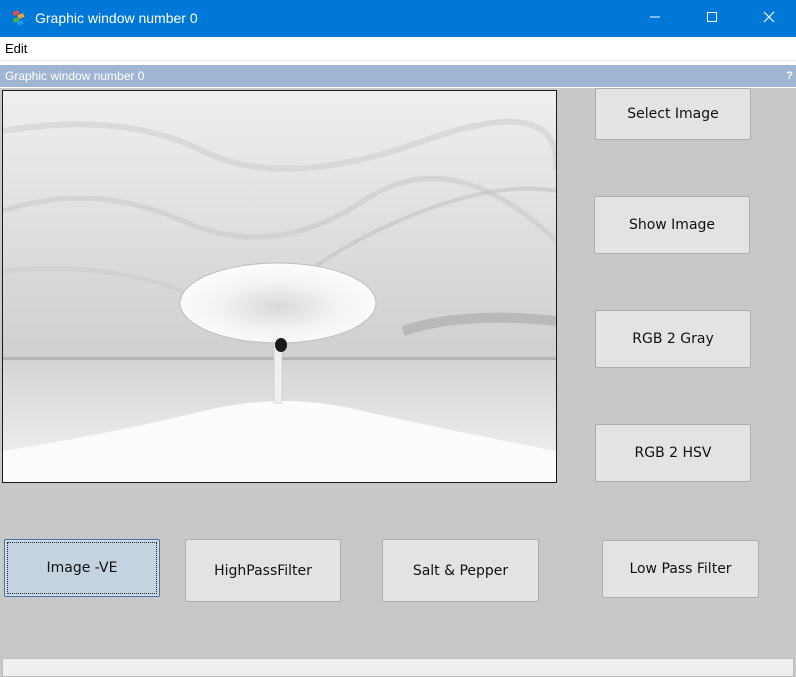  What do you see at coordinates (673, 339) in the screenshot?
I see `rgb2gray-button: RGB 2 Gray` at bounding box center [673, 339].